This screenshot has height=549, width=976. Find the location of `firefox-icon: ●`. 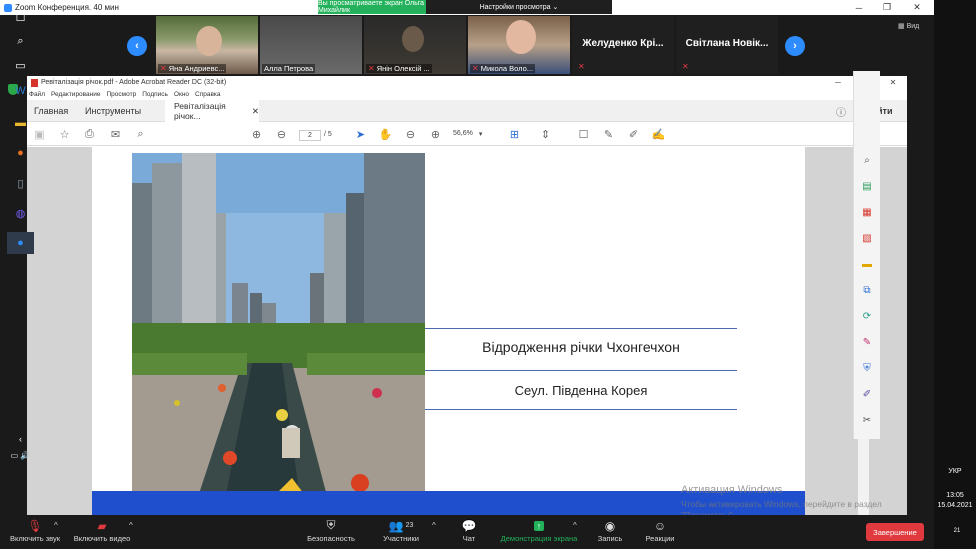

firefox-icon: ● is located at coordinates (20, 153).